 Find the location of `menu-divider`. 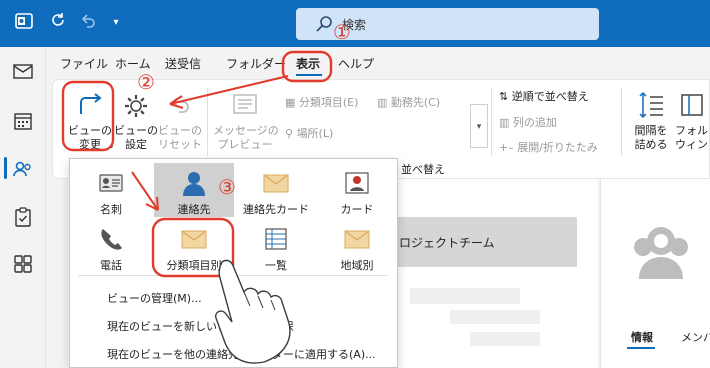

menu-divider is located at coordinates (233, 275).